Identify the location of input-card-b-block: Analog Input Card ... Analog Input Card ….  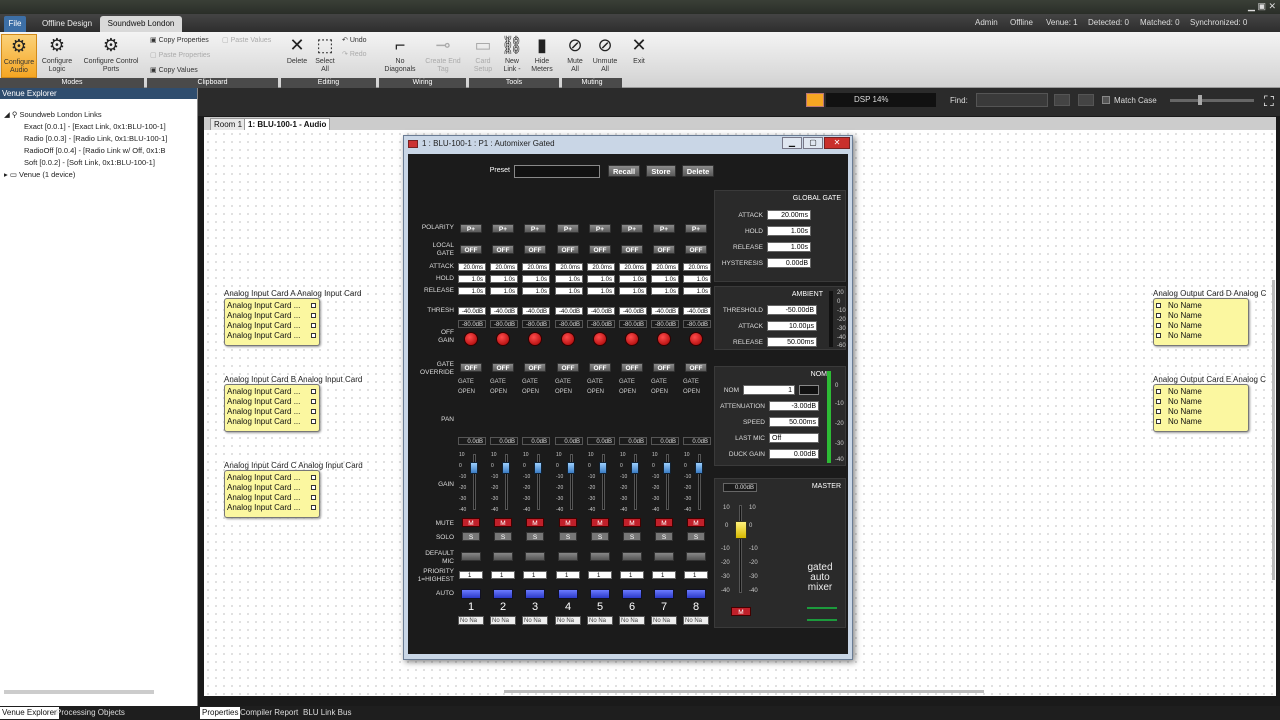
(272, 408).